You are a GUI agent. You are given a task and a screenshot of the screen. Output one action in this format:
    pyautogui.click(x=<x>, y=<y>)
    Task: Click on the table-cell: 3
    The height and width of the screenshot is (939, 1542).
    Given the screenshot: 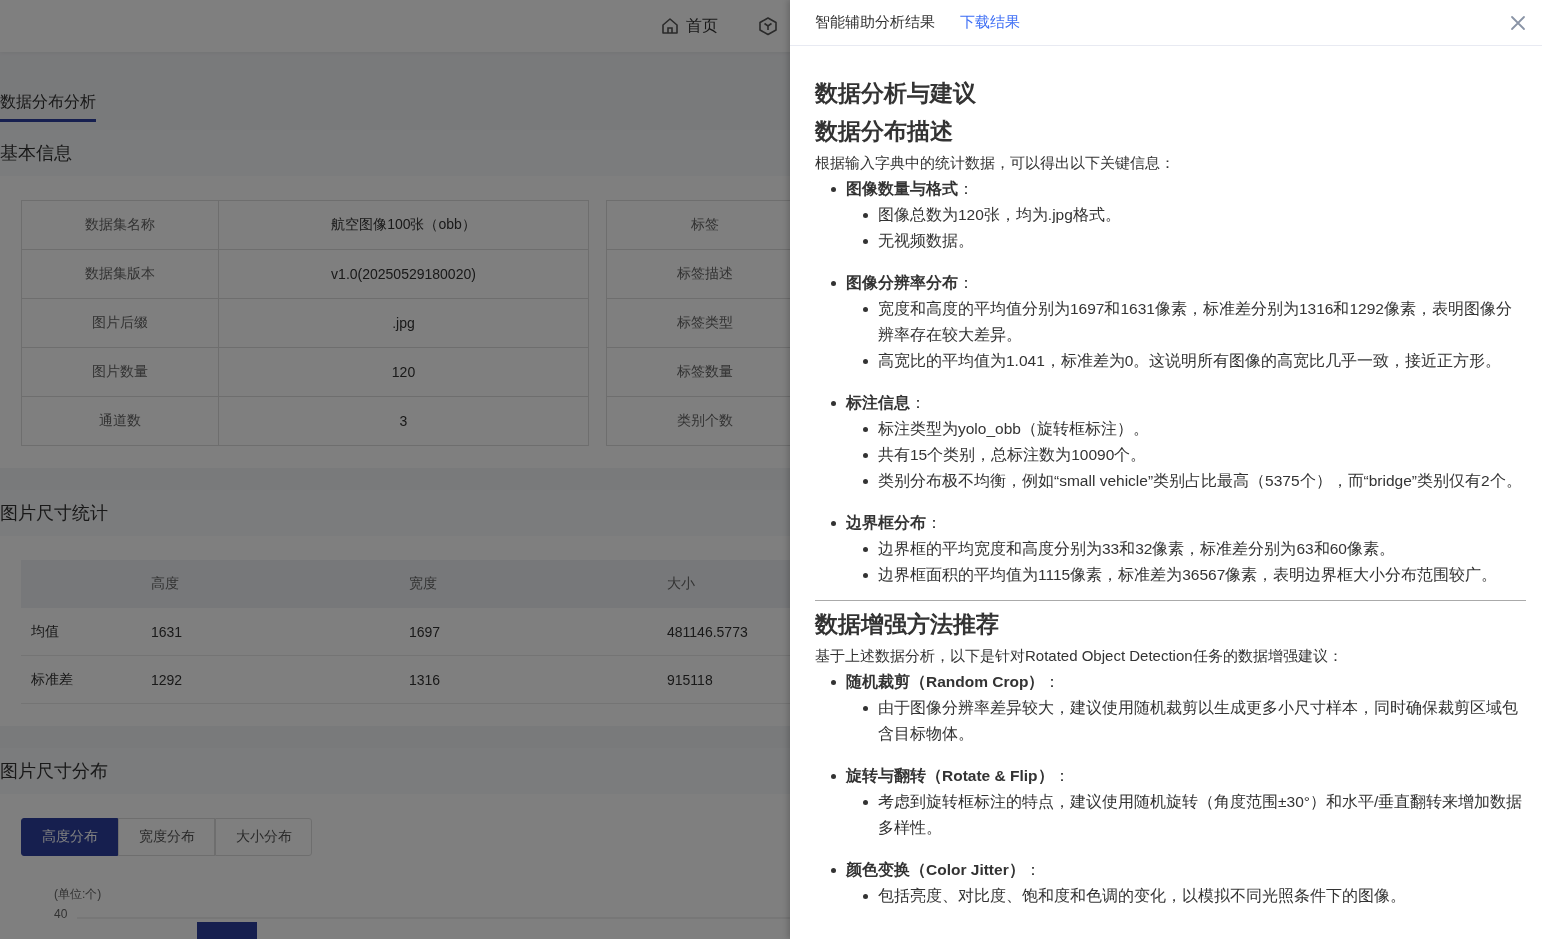 What is the action you would take?
    pyautogui.click(x=403, y=421)
    